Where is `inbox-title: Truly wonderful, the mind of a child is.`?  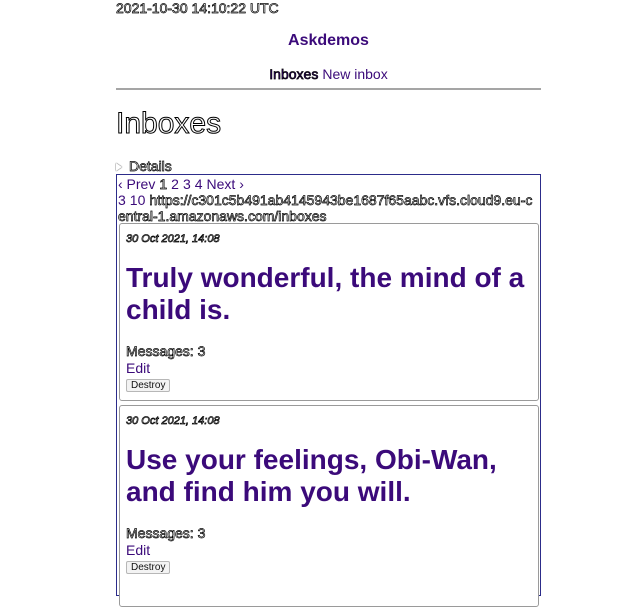
inbox-title: Truly wonderful, the mind of a child is. is located at coordinates (328, 294).